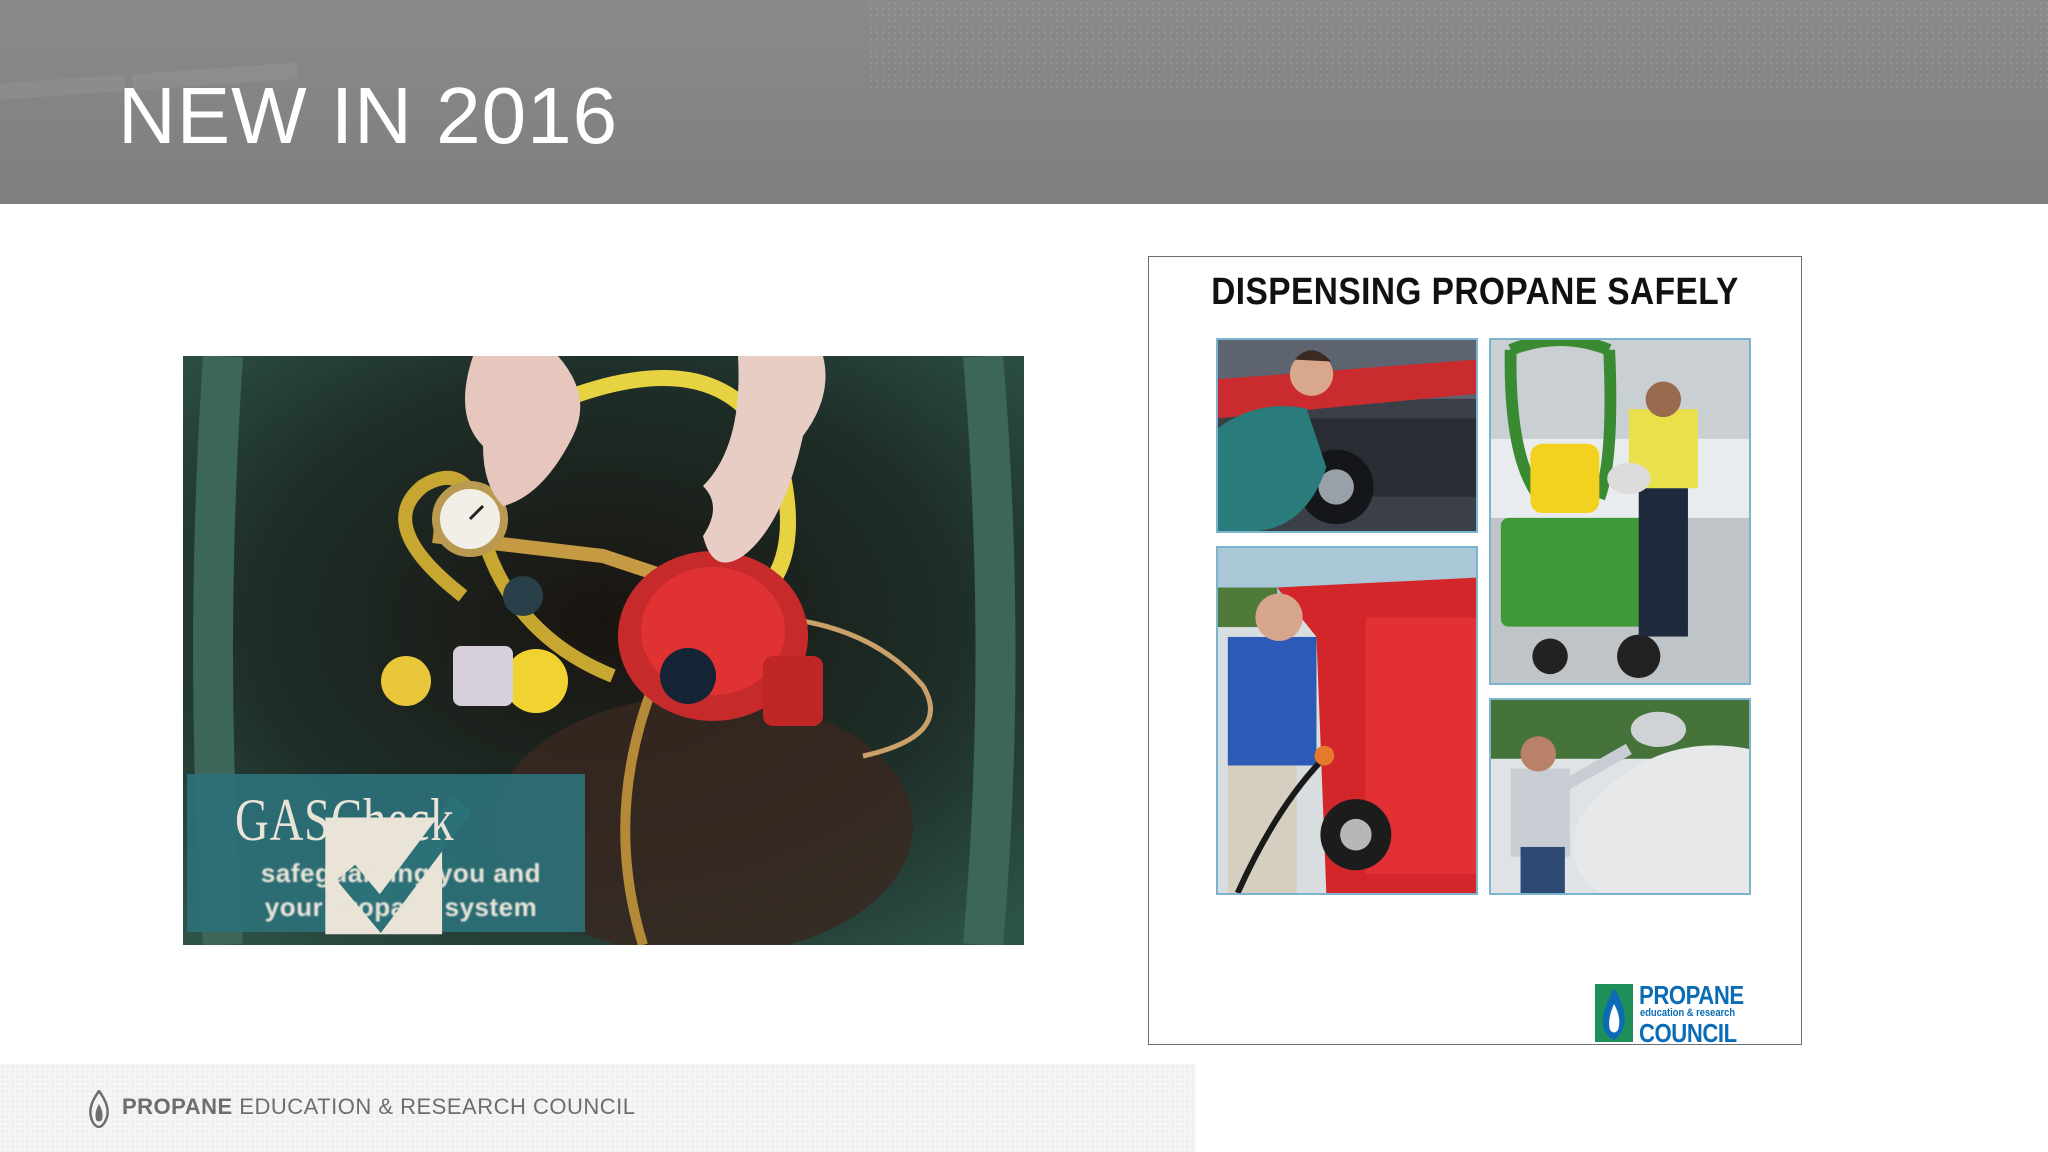  Describe the element at coordinates (1458, 46) in the screenshot. I see `header-texture` at that location.